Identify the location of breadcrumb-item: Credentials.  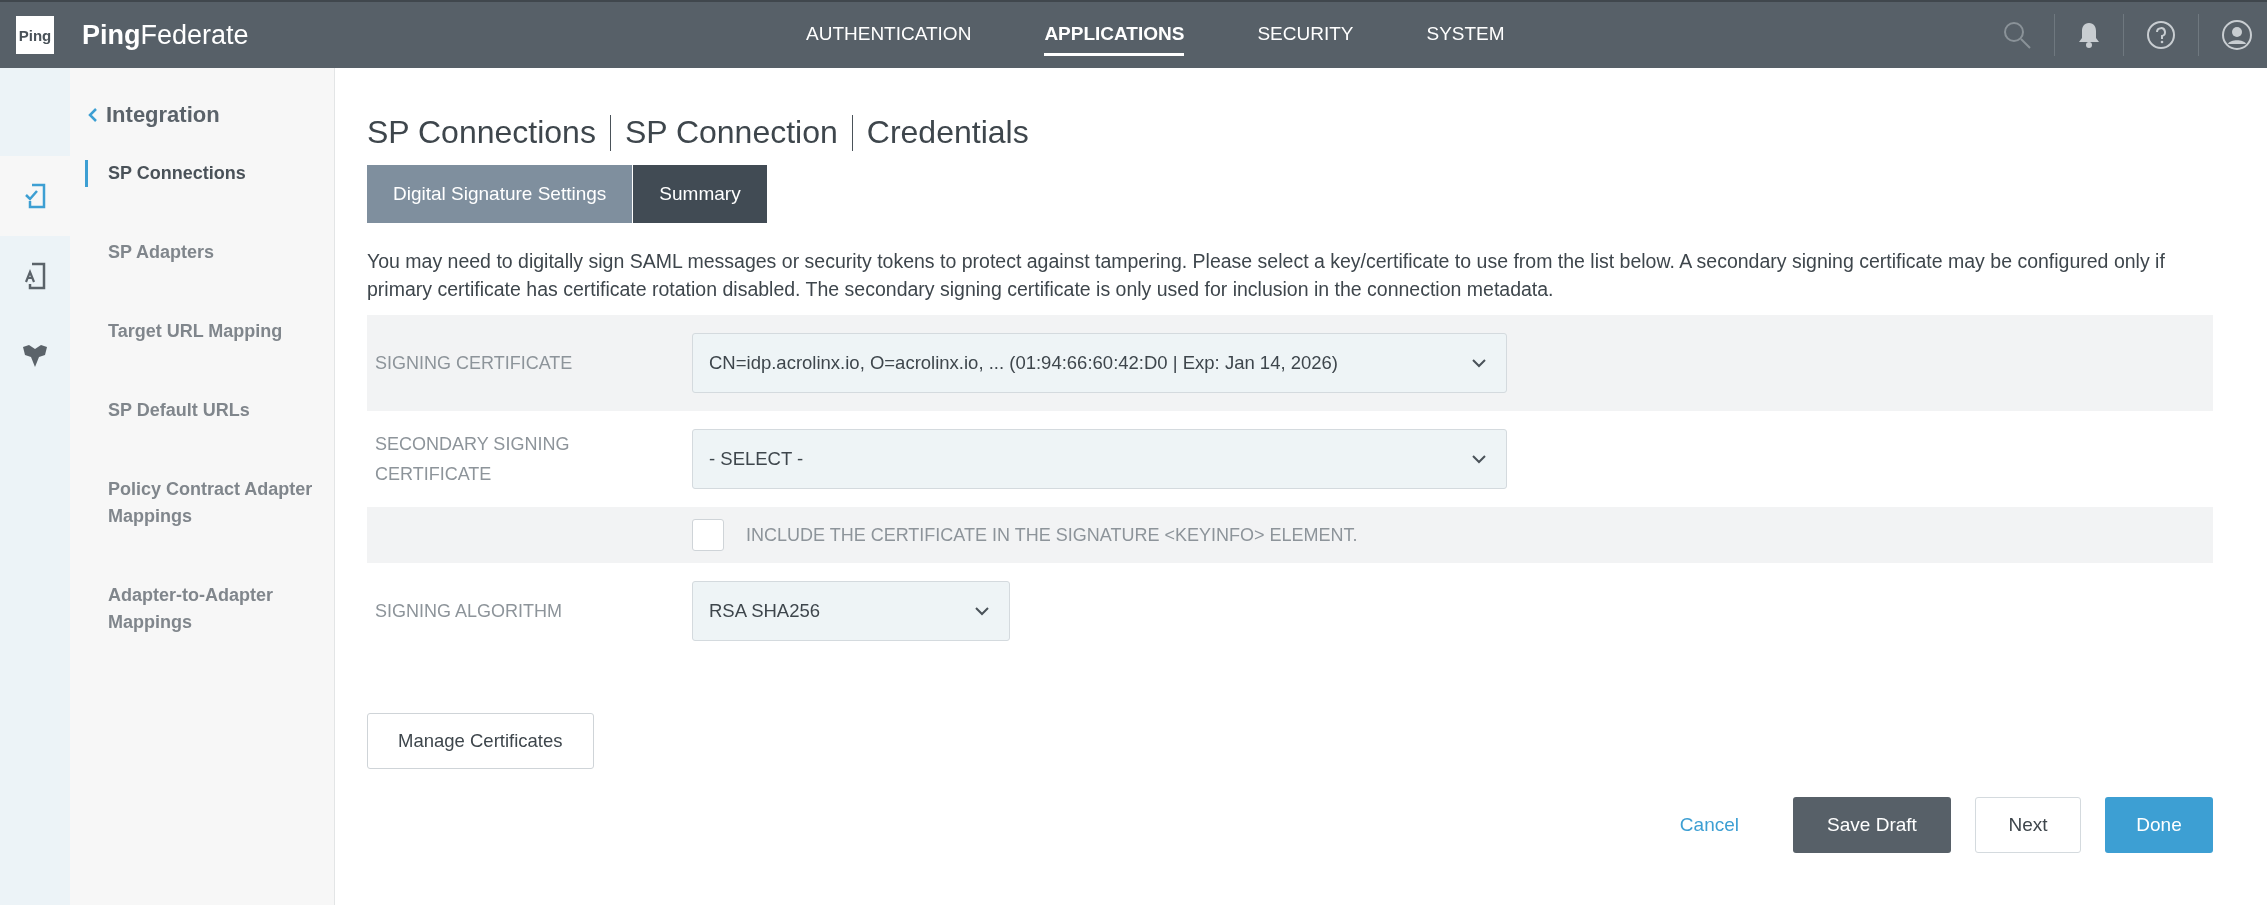
(947, 132).